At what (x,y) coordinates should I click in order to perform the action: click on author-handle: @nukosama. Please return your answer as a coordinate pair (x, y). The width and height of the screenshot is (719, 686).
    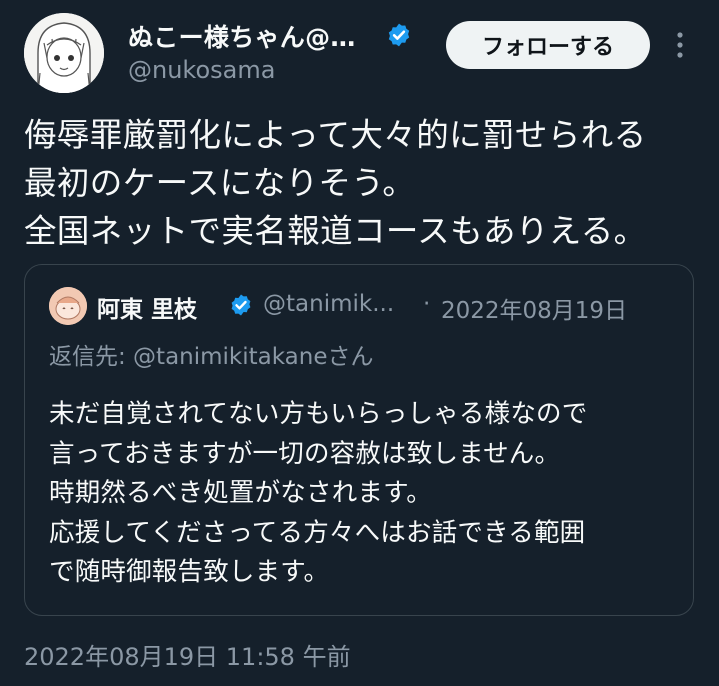
    Looking at the image, I should click on (201, 70).